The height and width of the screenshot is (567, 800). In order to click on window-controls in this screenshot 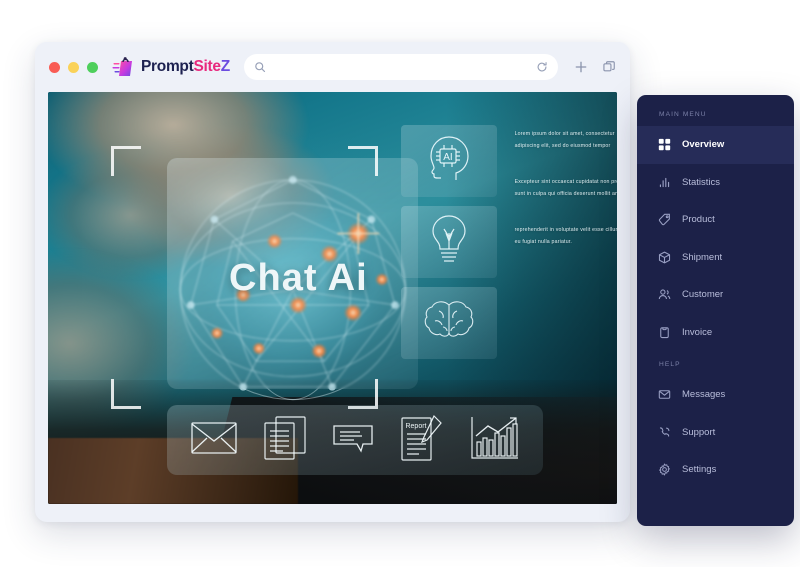, I will do `click(73, 67)`.